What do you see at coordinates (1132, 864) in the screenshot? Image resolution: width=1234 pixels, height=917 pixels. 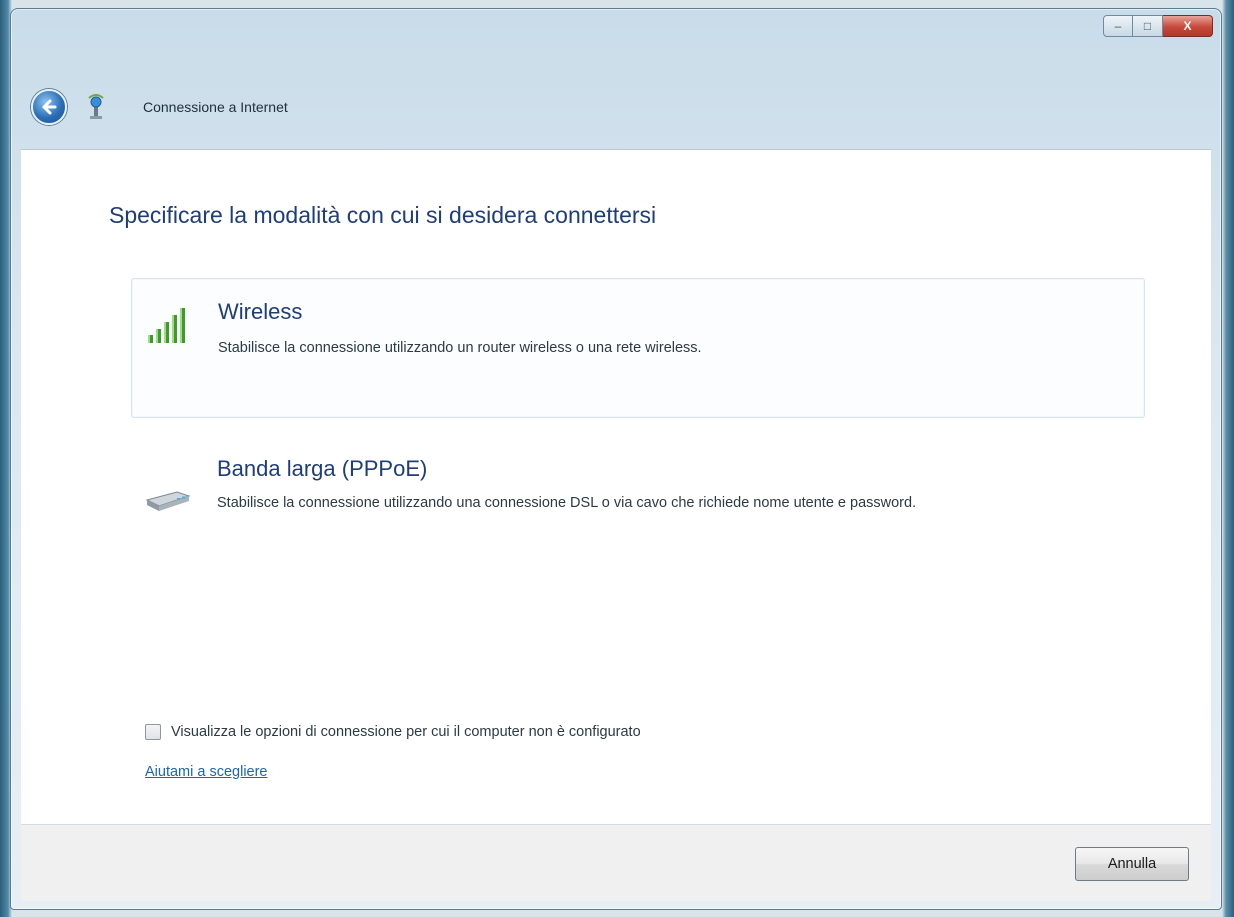 I see `cancel-button: Annulla` at bounding box center [1132, 864].